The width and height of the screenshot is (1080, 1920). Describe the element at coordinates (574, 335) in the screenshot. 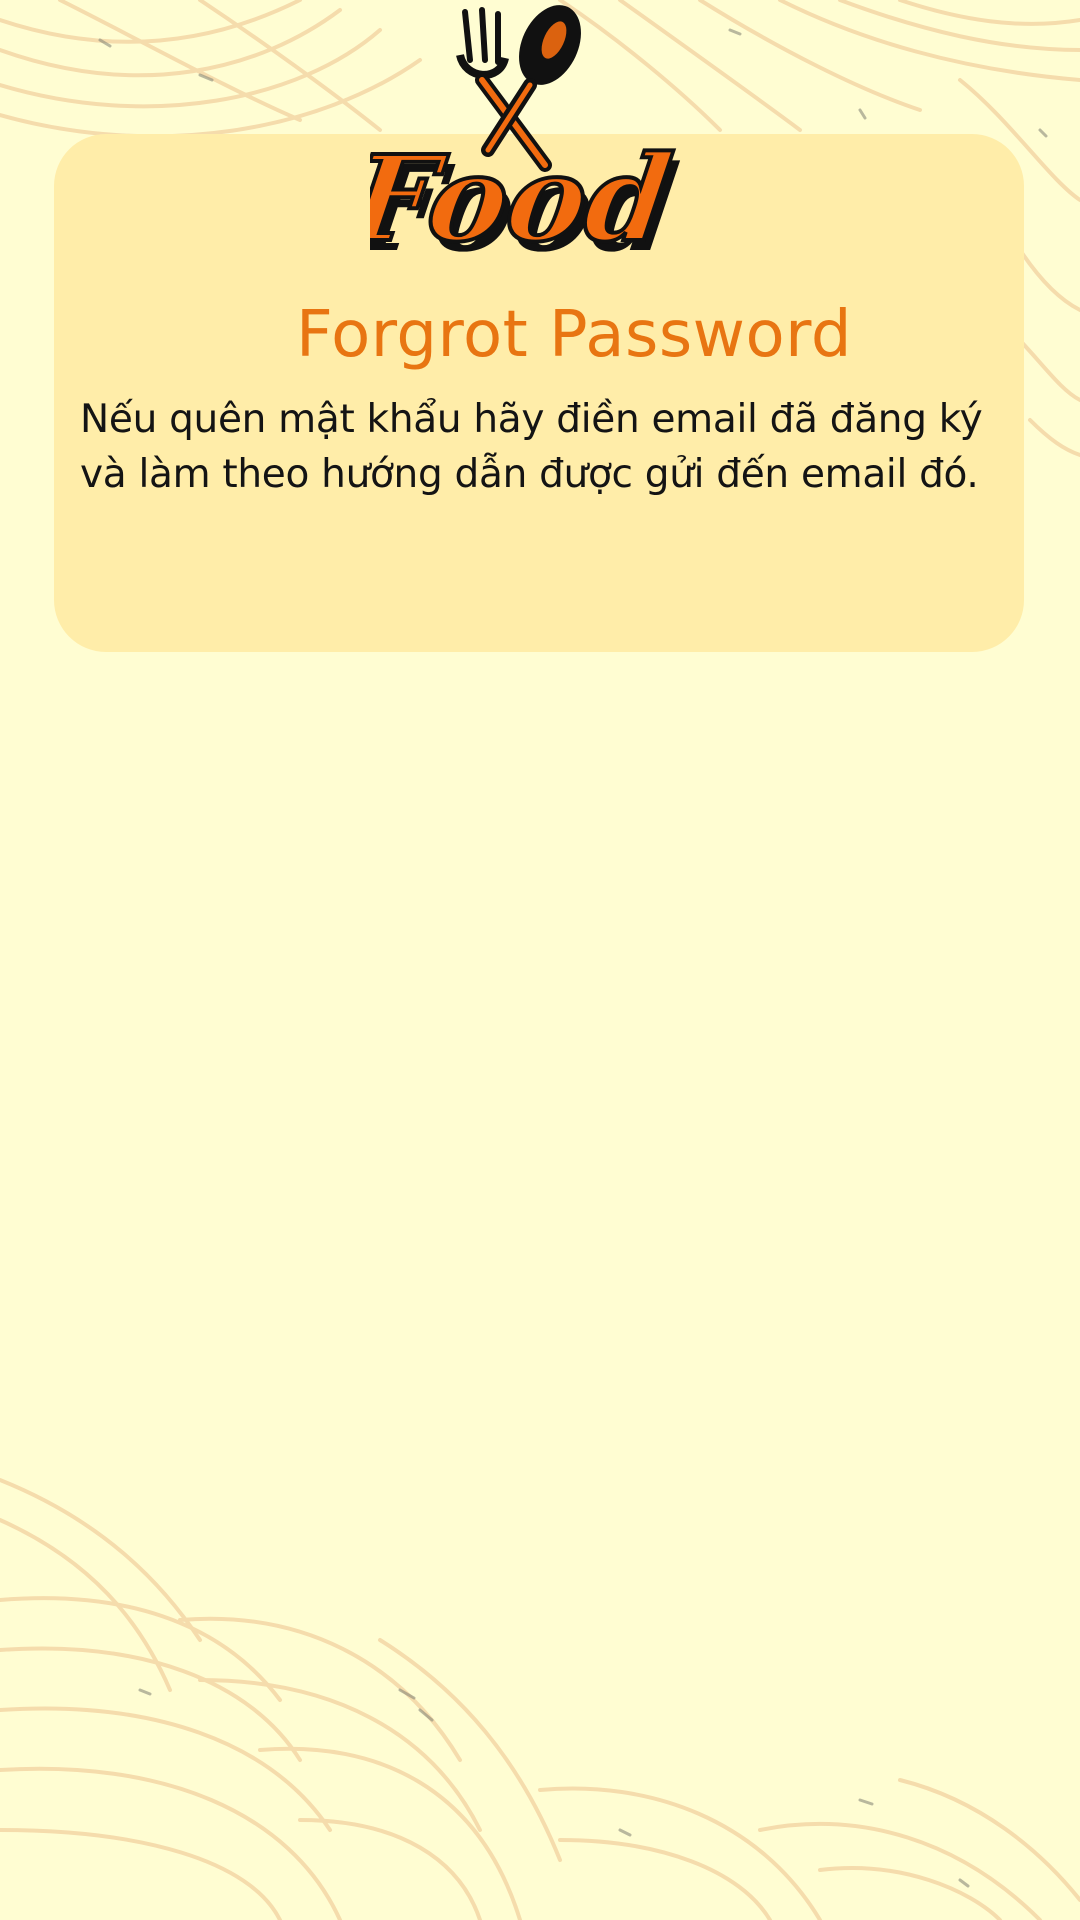

I see `page-title: Forgrot Password` at that location.